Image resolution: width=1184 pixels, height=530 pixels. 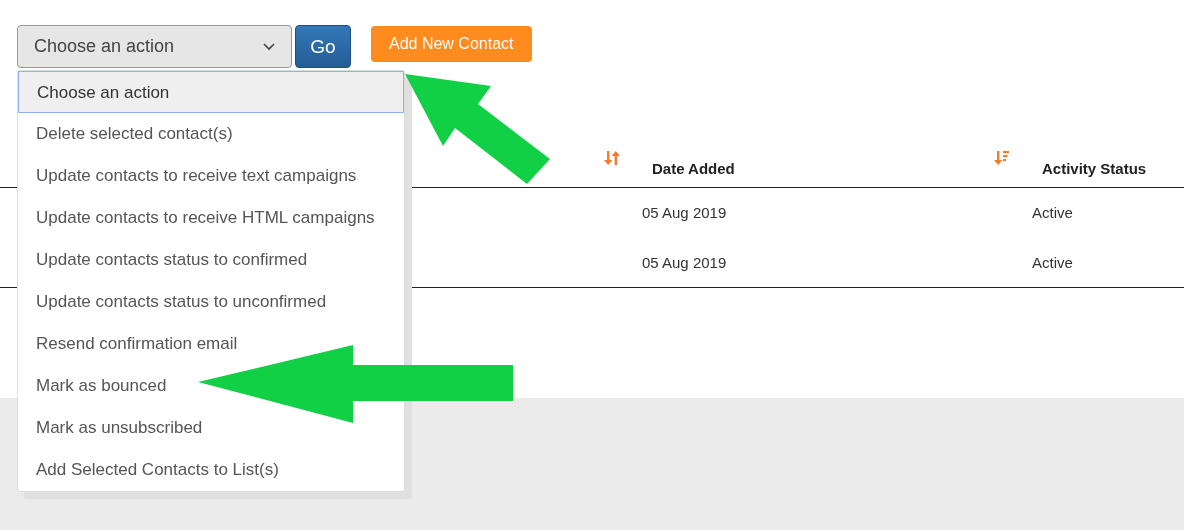 What do you see at coordinates (154, 46) in the screenshot?
I see `action-select: Choose an action` at bounding box center [154, 46].